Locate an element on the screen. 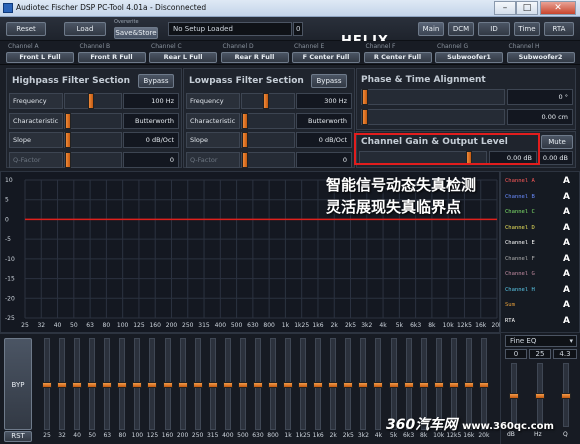 The height and width of the screenshot is (444, 580). channel-select-button: Rear L Full is located at coordinates (183, 57).